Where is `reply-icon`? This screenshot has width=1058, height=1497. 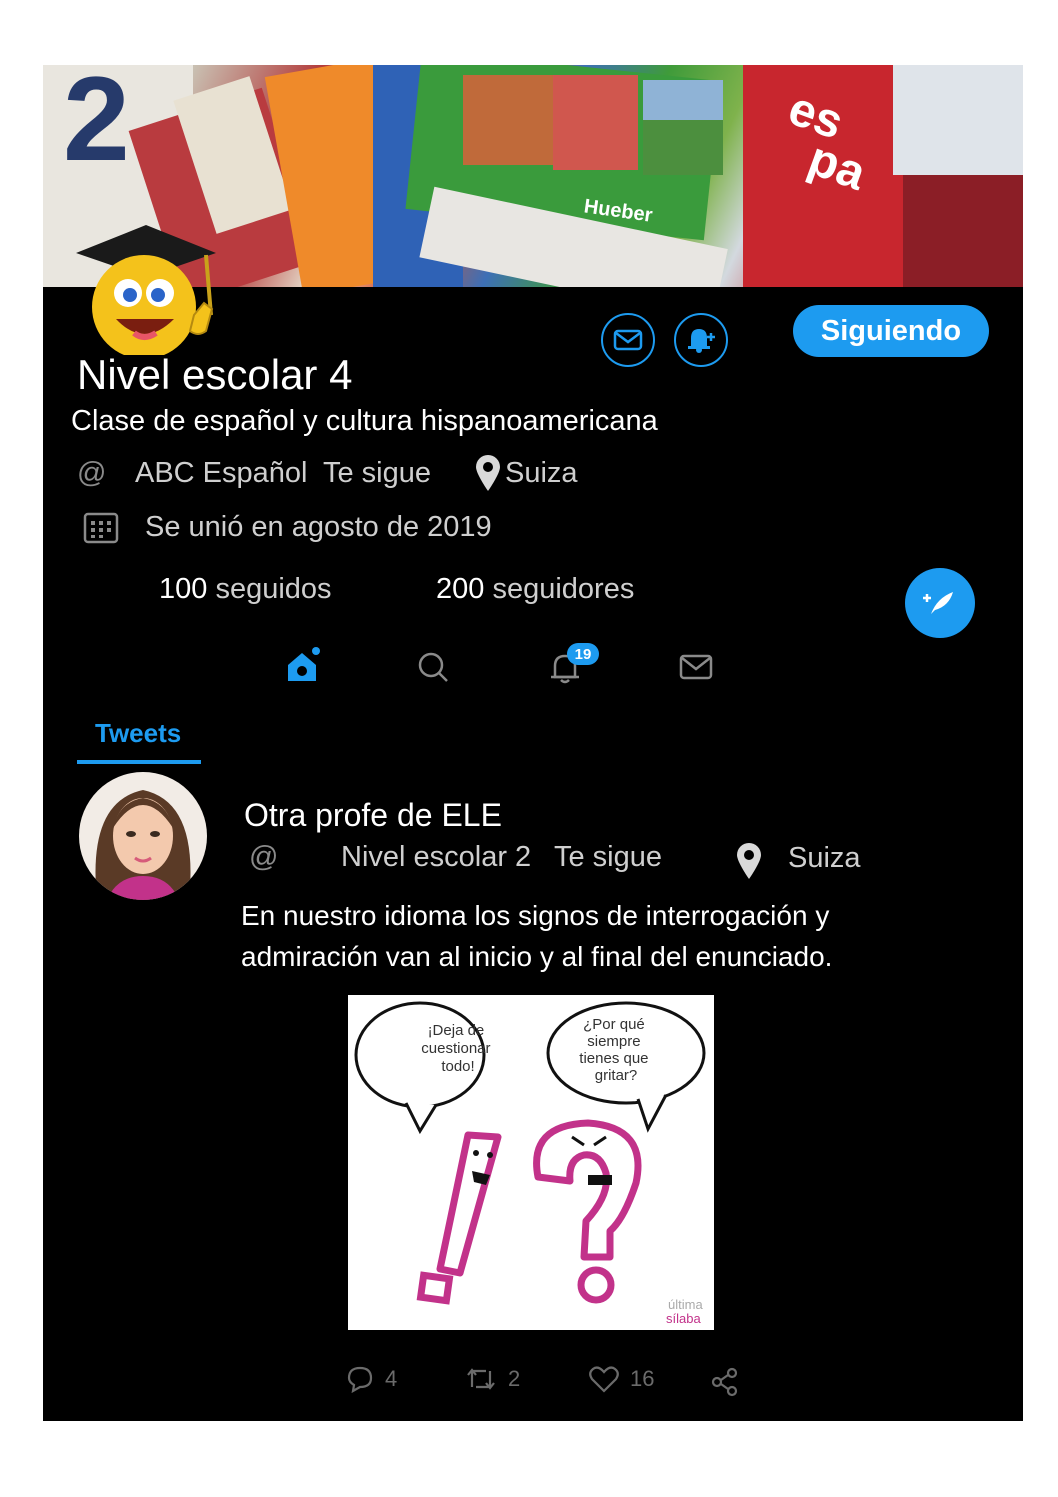 reply-icon is located at coordinates (360, 1379).